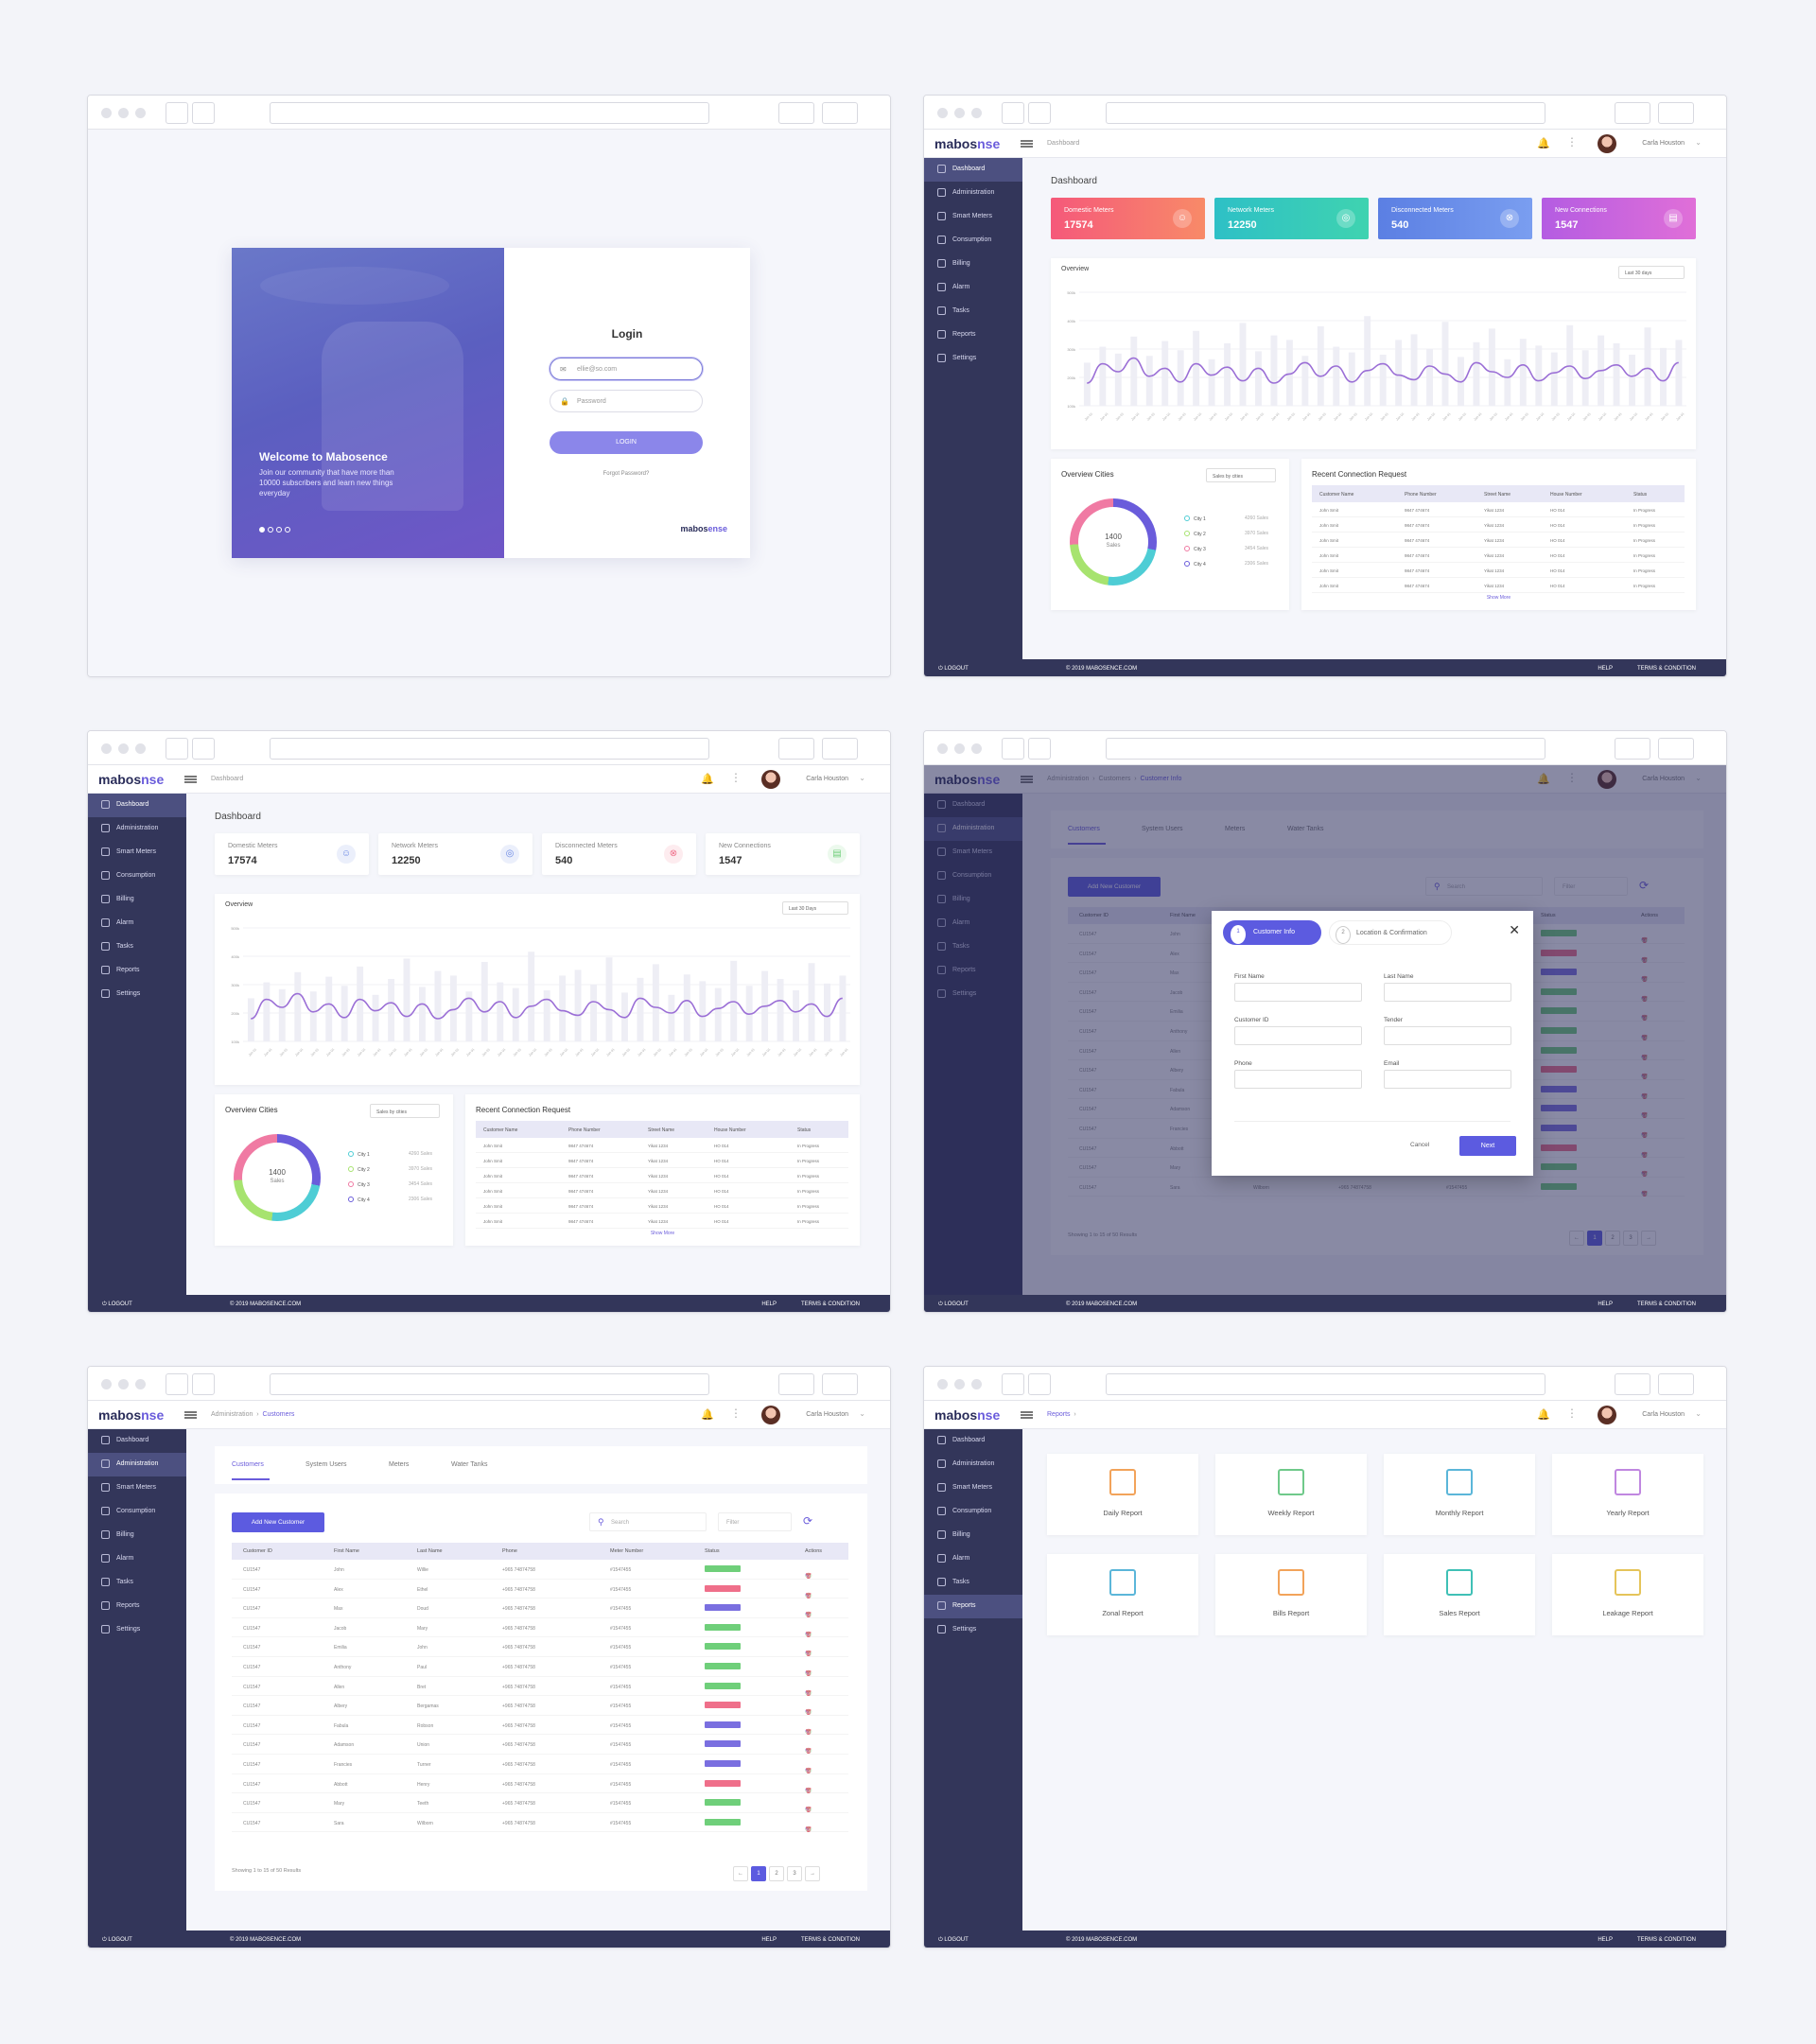 The width and height of the screenshot is (1816, 2044). I want to click on more-options-icon: ⋮, so click(736, 777).